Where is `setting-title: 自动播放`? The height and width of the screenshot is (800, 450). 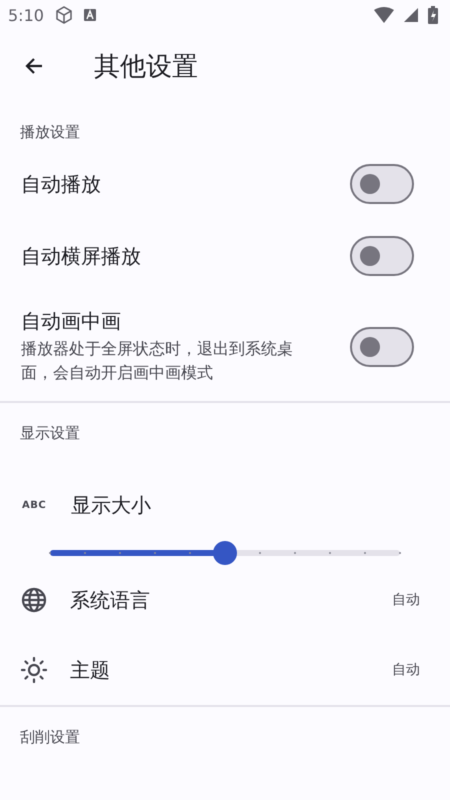
setting-title: 自动播放 is located at coordinates (61, 184).